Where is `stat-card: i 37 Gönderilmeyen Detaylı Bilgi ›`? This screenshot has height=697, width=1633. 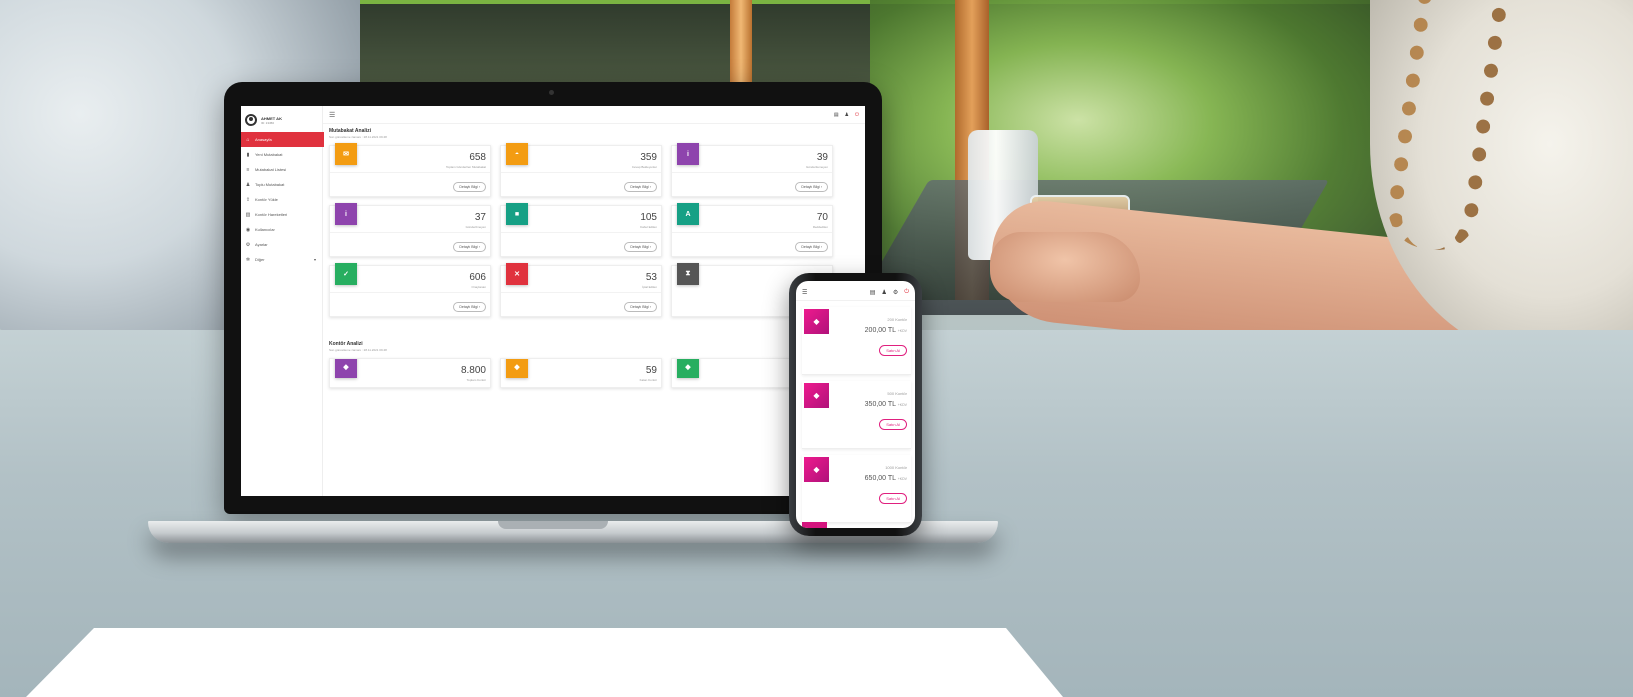 stat-card: i 37 Gönderilmeyen Detaylı Bilgi › is located at coordinates (410, 230).